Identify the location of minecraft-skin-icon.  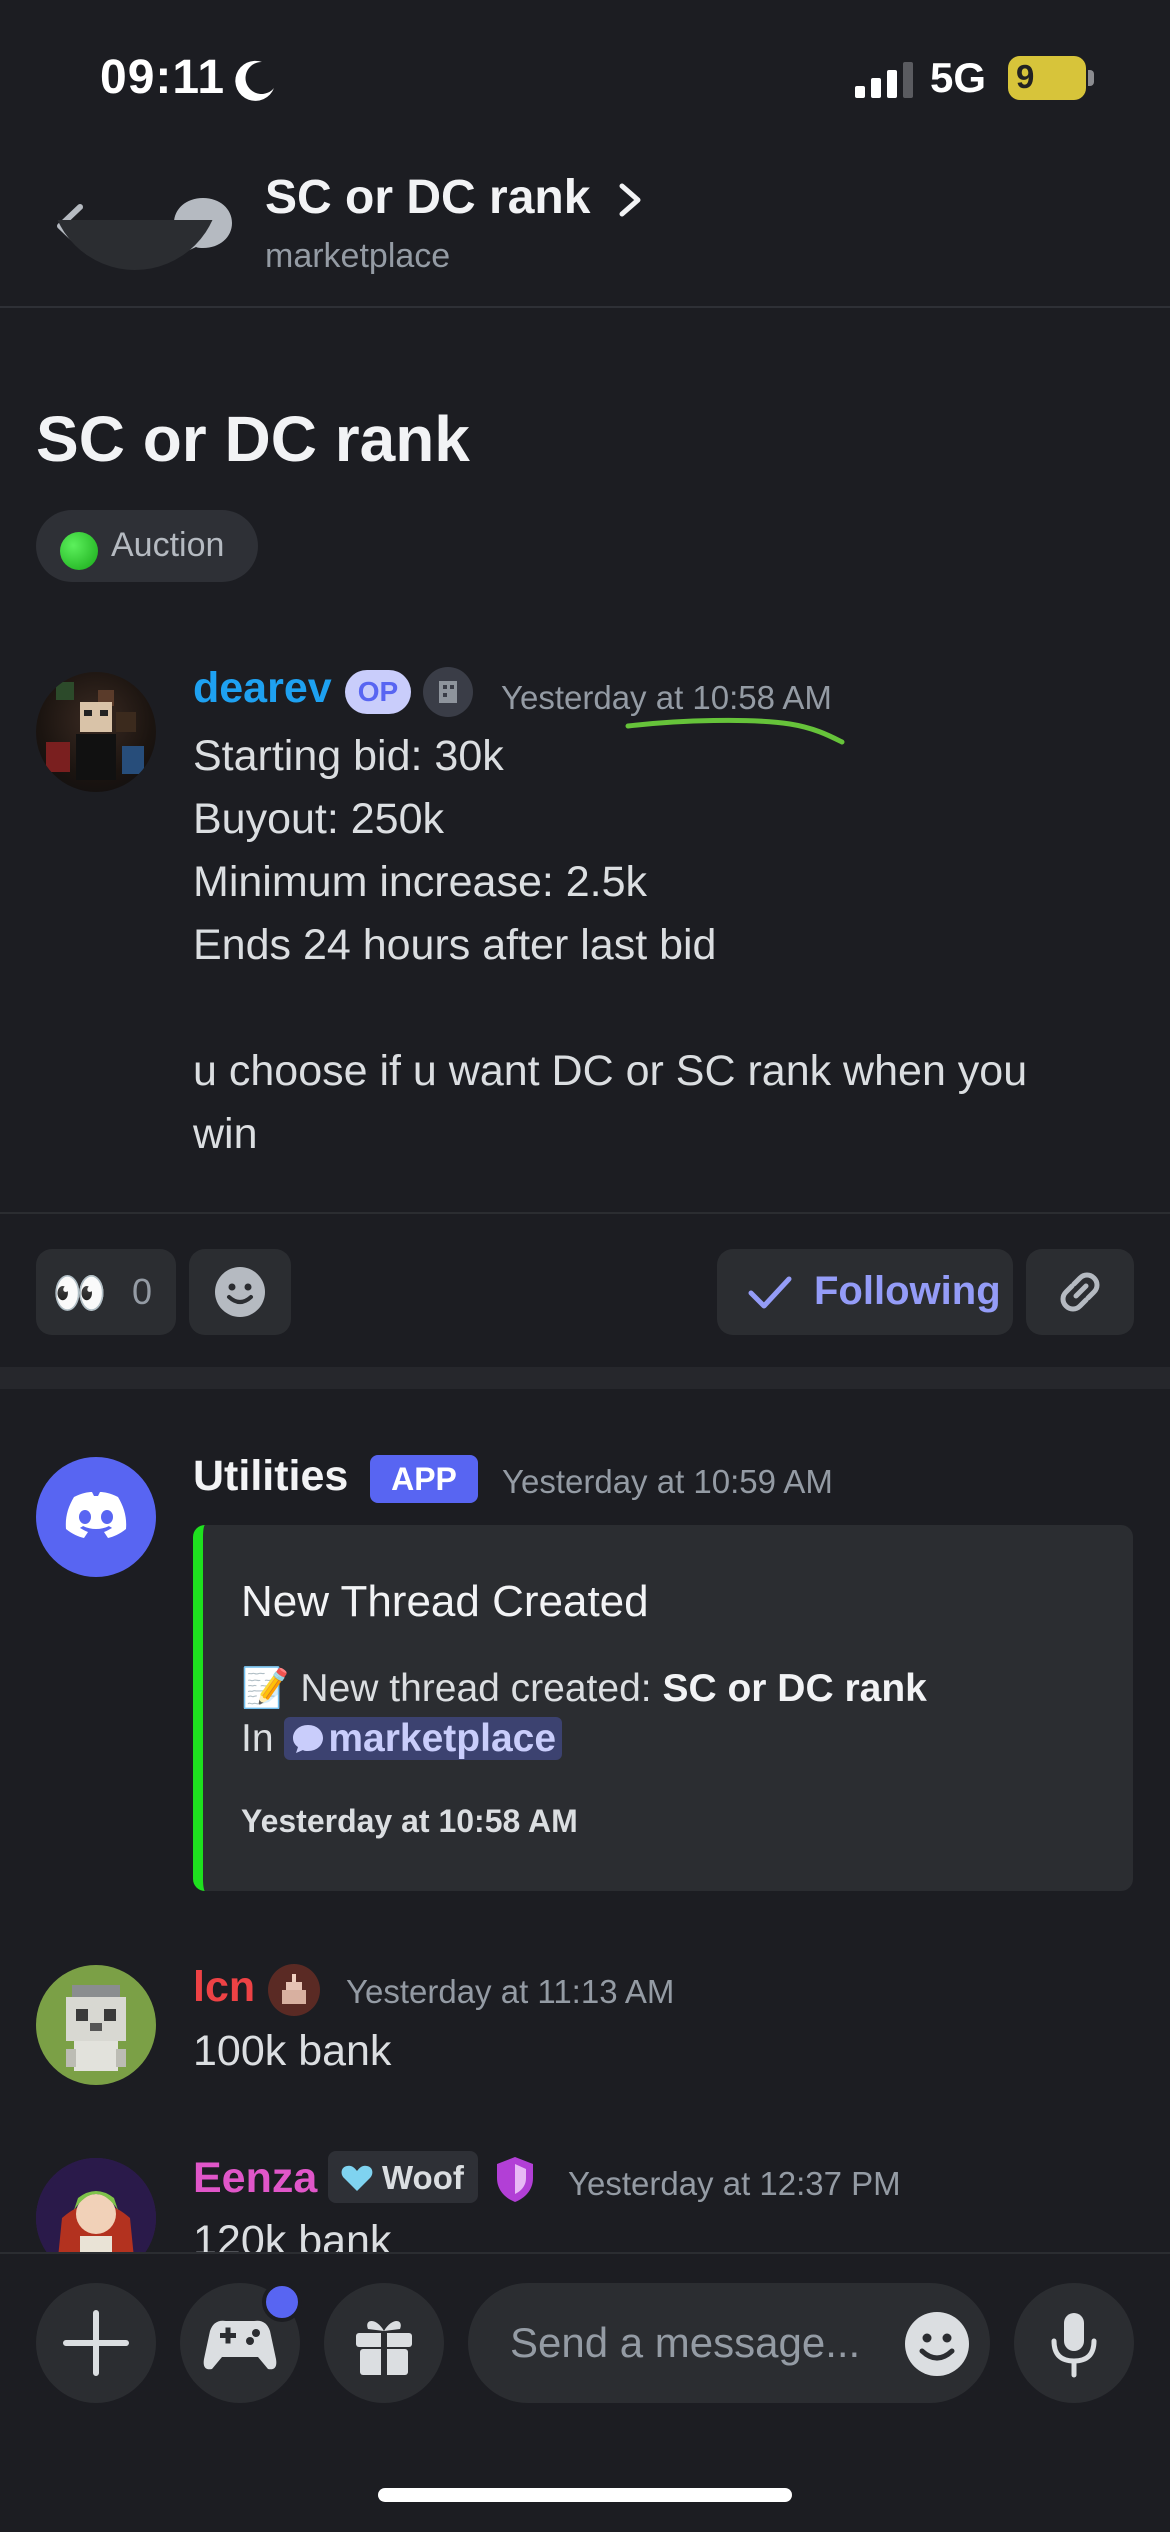
(95, 731).